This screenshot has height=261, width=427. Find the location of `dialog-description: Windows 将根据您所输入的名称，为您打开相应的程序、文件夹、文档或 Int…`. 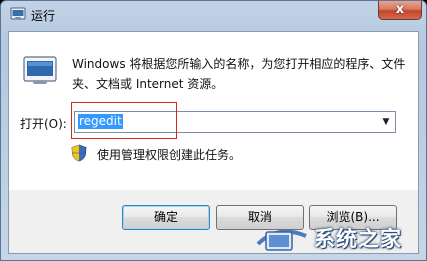

dialog-description: Windows 将根据您所输入的名称，为您打开相应的程序、文件夹、文档或 Int… is located at coordinates (239, 74).